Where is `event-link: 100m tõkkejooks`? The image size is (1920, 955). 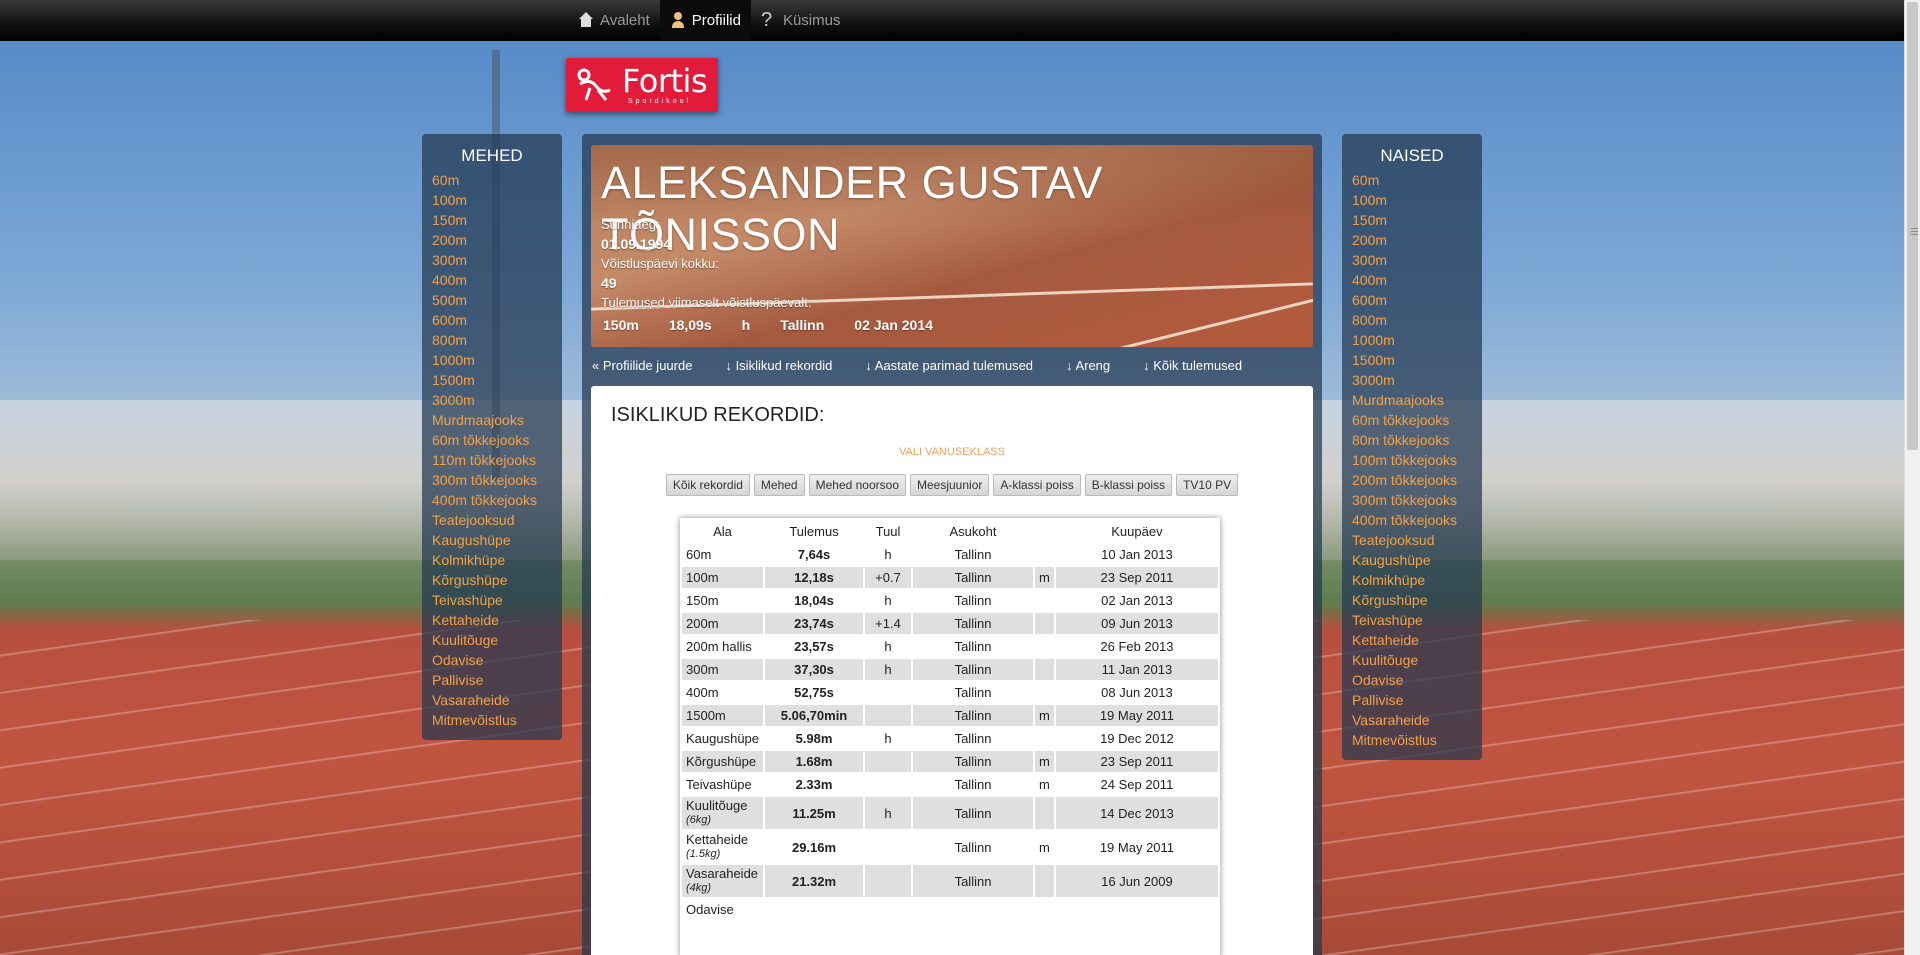 event-link: 100m tõkkejooks is located at coordinates (1412, 460).